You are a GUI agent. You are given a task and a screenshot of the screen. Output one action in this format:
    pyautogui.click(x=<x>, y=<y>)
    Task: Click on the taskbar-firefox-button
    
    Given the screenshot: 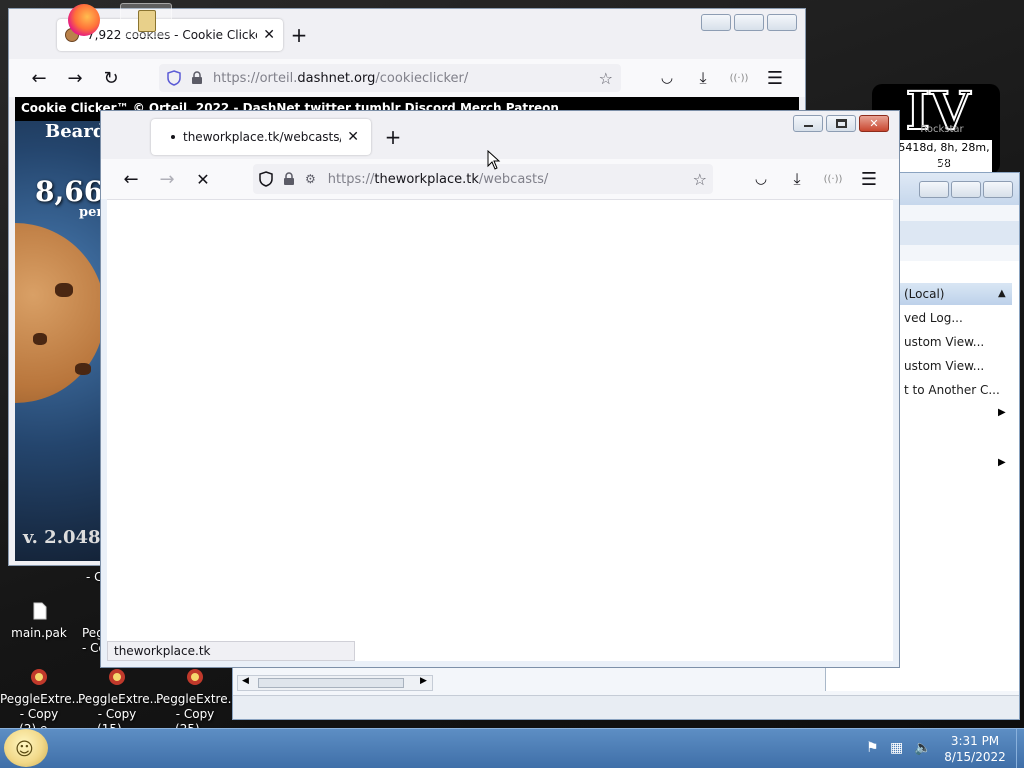 What is the action you would take?
    pyautogui.click(x=84, y=20)
    